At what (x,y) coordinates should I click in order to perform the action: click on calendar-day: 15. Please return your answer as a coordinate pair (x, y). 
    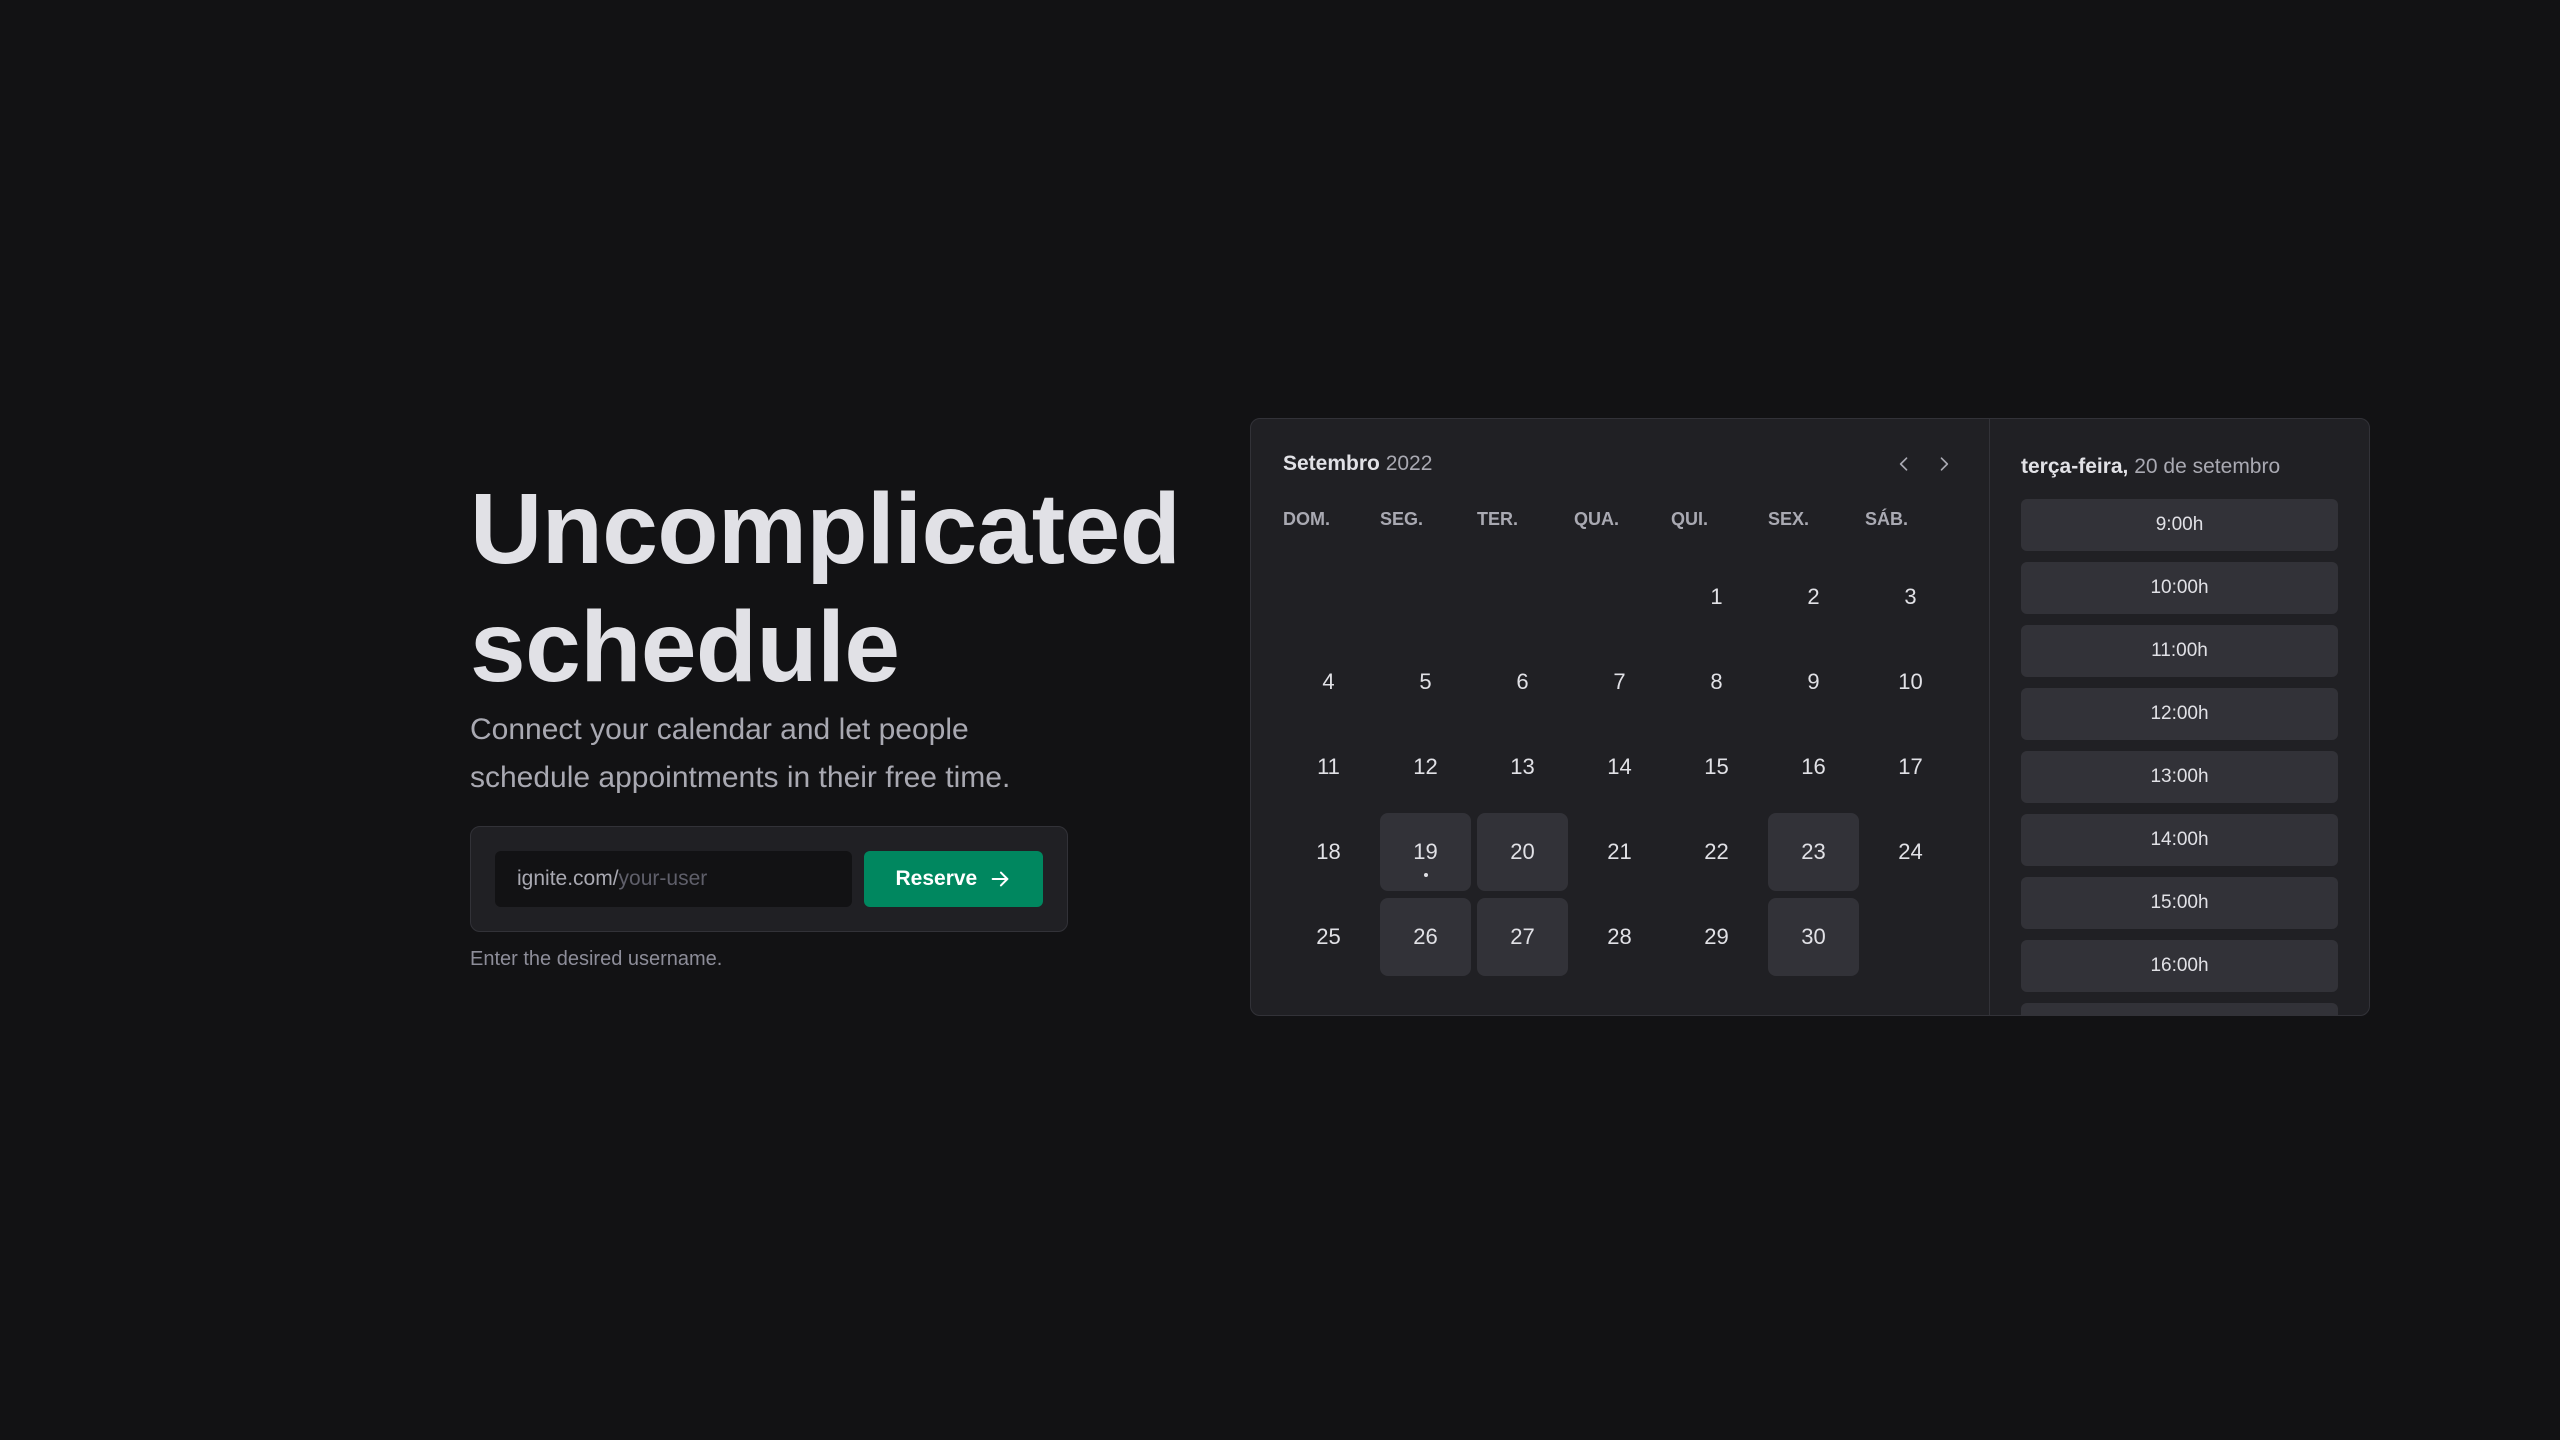
    Looking at the image, I should click on (1716, 767).